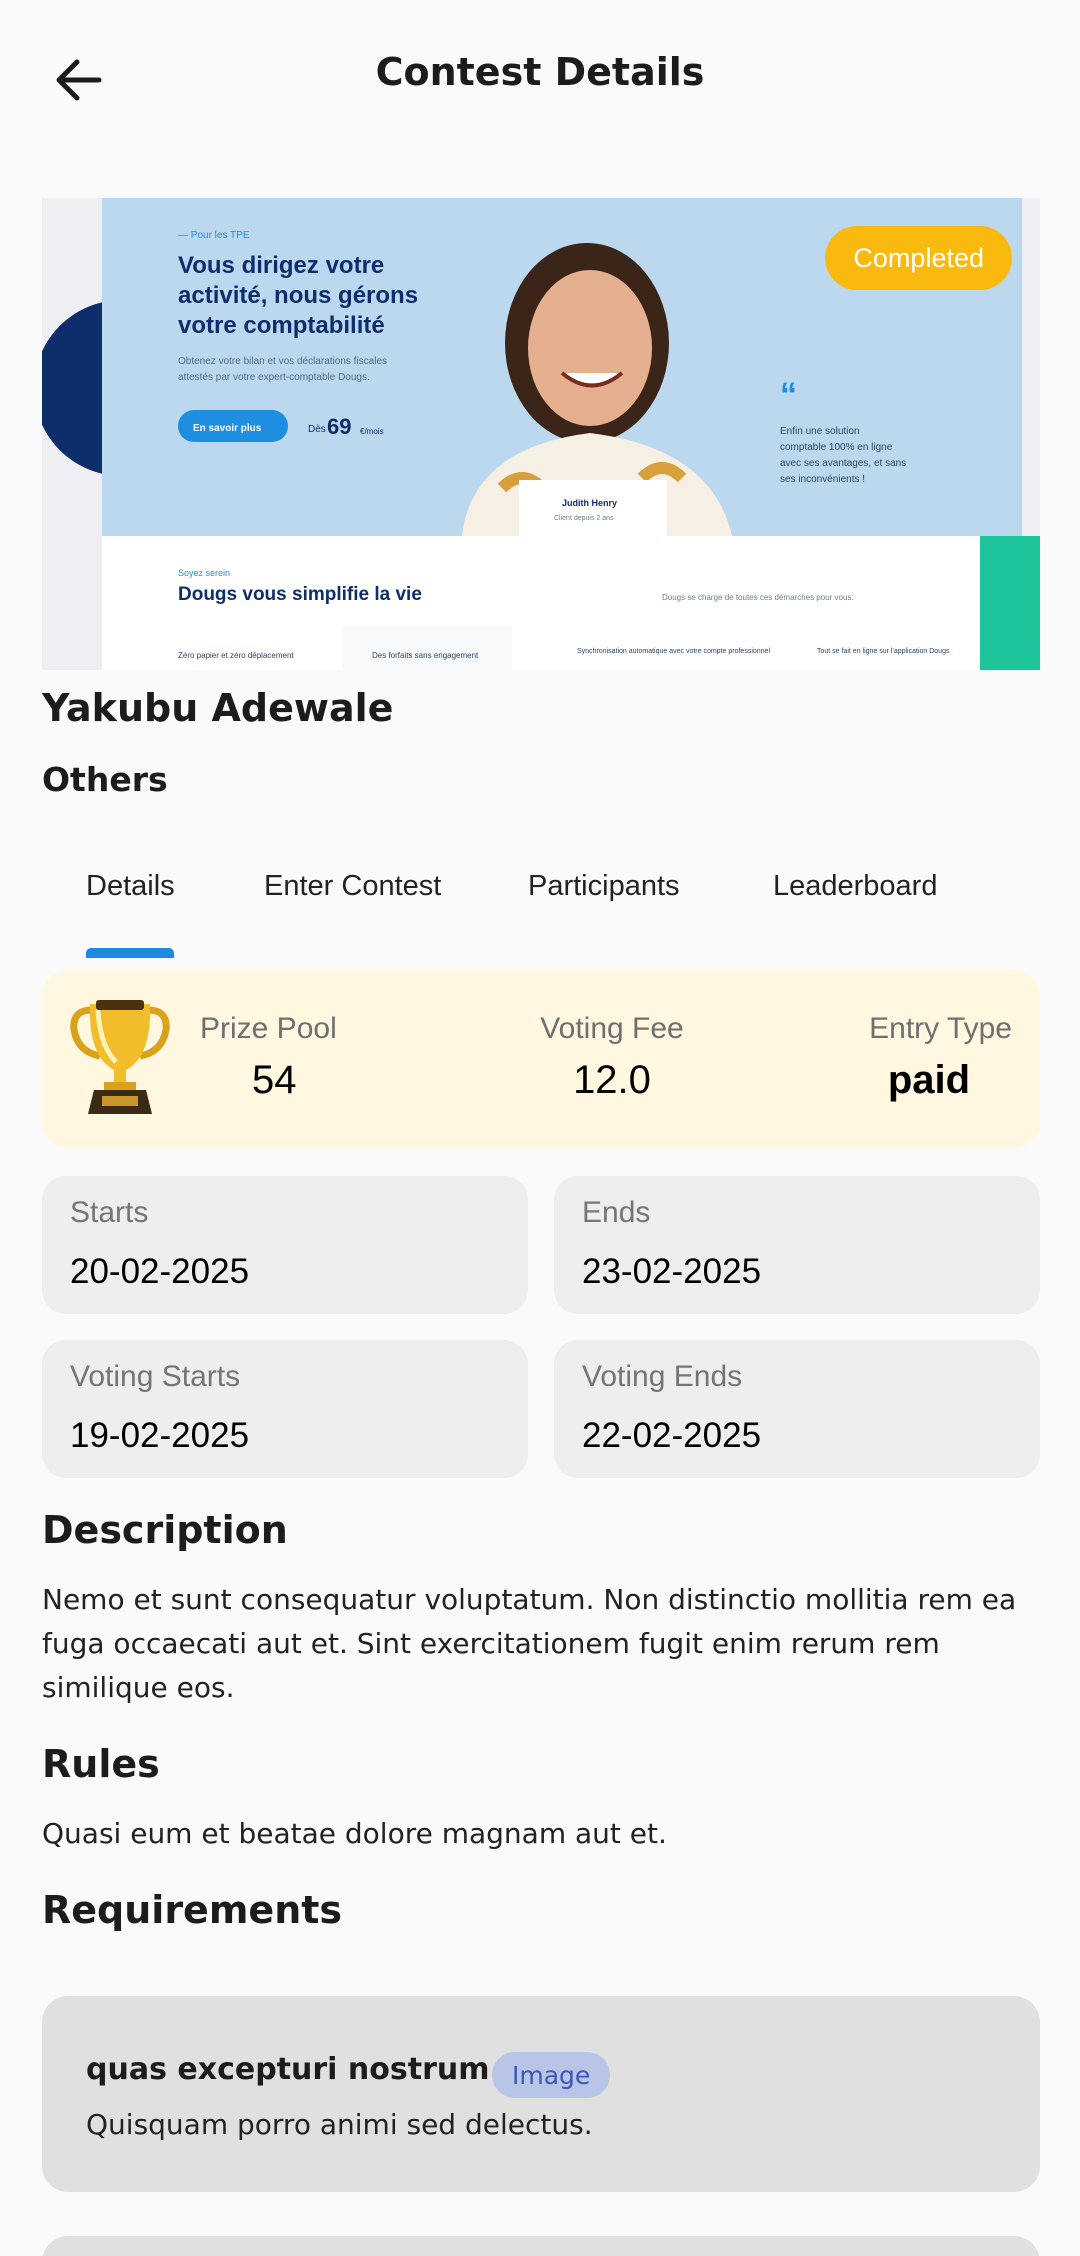  Describe the element at coordinates (353, 886) in the screenshot. I see `tab-label: Enter Contest` at that location.